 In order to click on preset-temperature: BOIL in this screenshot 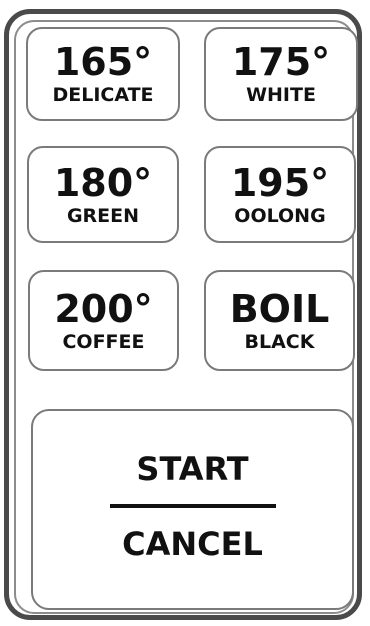, I will do `click(279, 308)`.